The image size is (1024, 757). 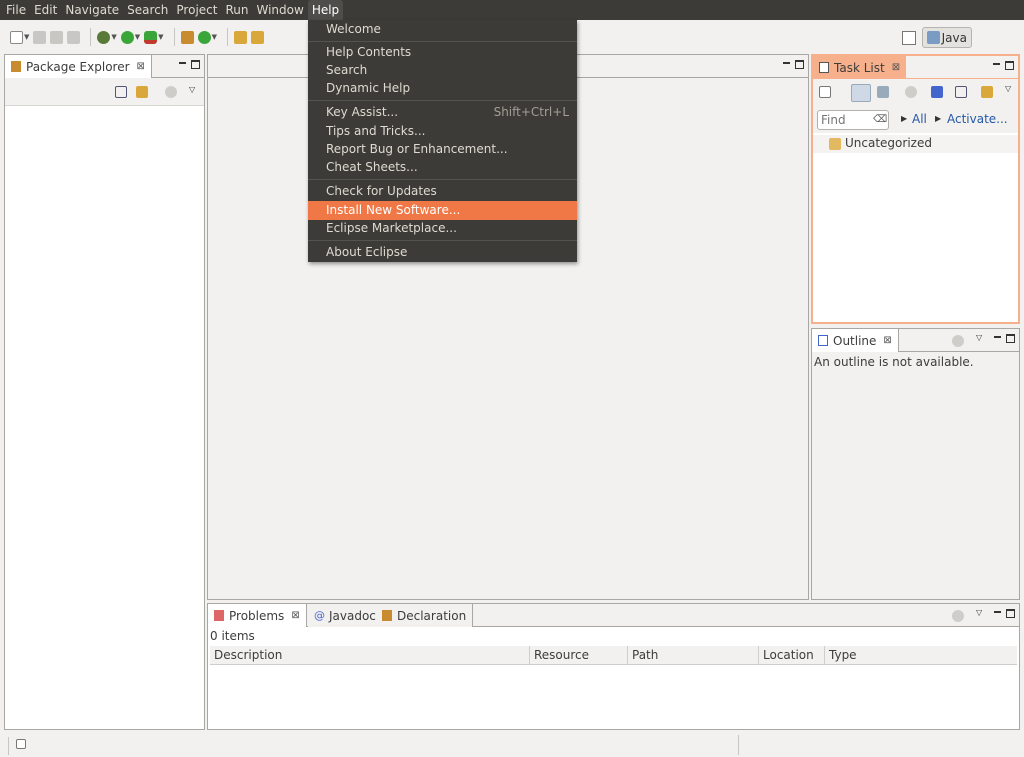 I want to click on synchronize-icon, so click(x=987, y=92).